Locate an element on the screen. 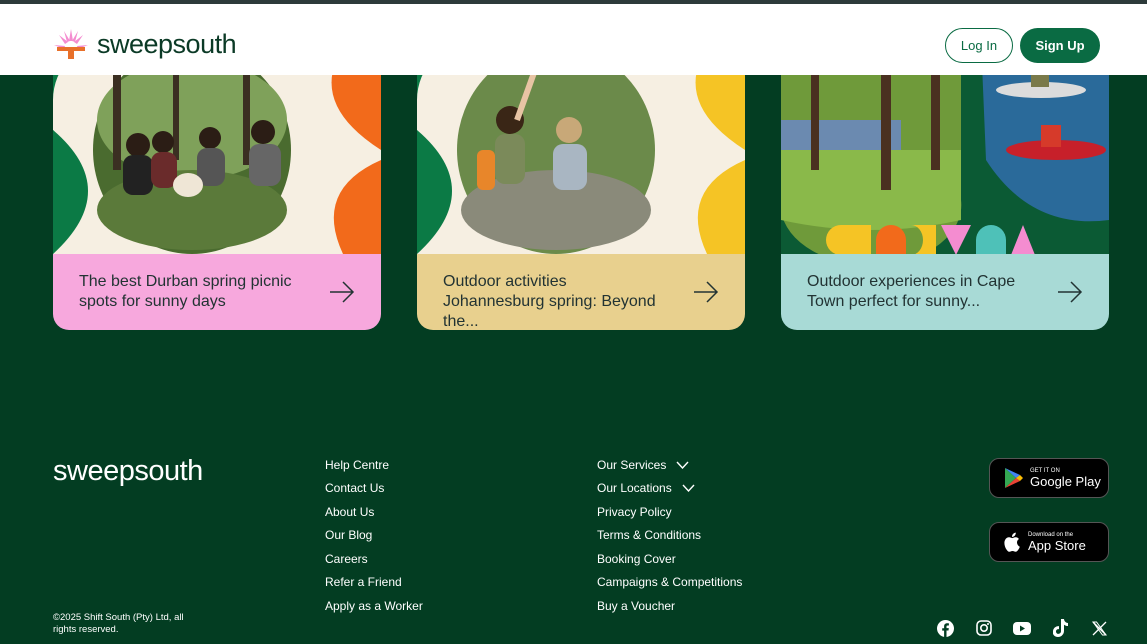 The height and width of the screenshot is (644, 1147). footer-link-booking-cover: Booking Cover is located at coordinates (669, 559).